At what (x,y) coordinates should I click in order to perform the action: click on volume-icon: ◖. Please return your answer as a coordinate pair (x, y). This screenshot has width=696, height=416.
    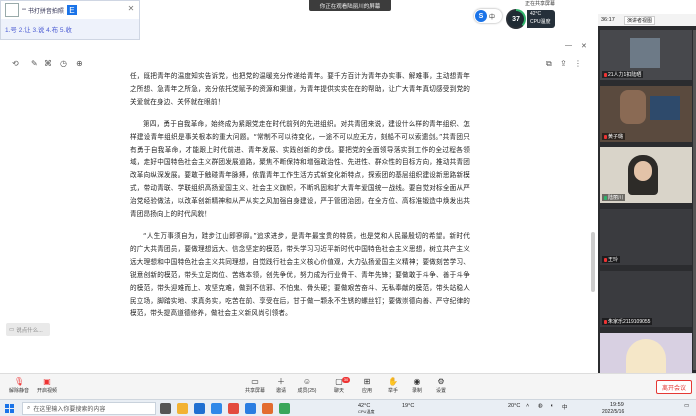
    Looking at the image, I should click on (551, 406).